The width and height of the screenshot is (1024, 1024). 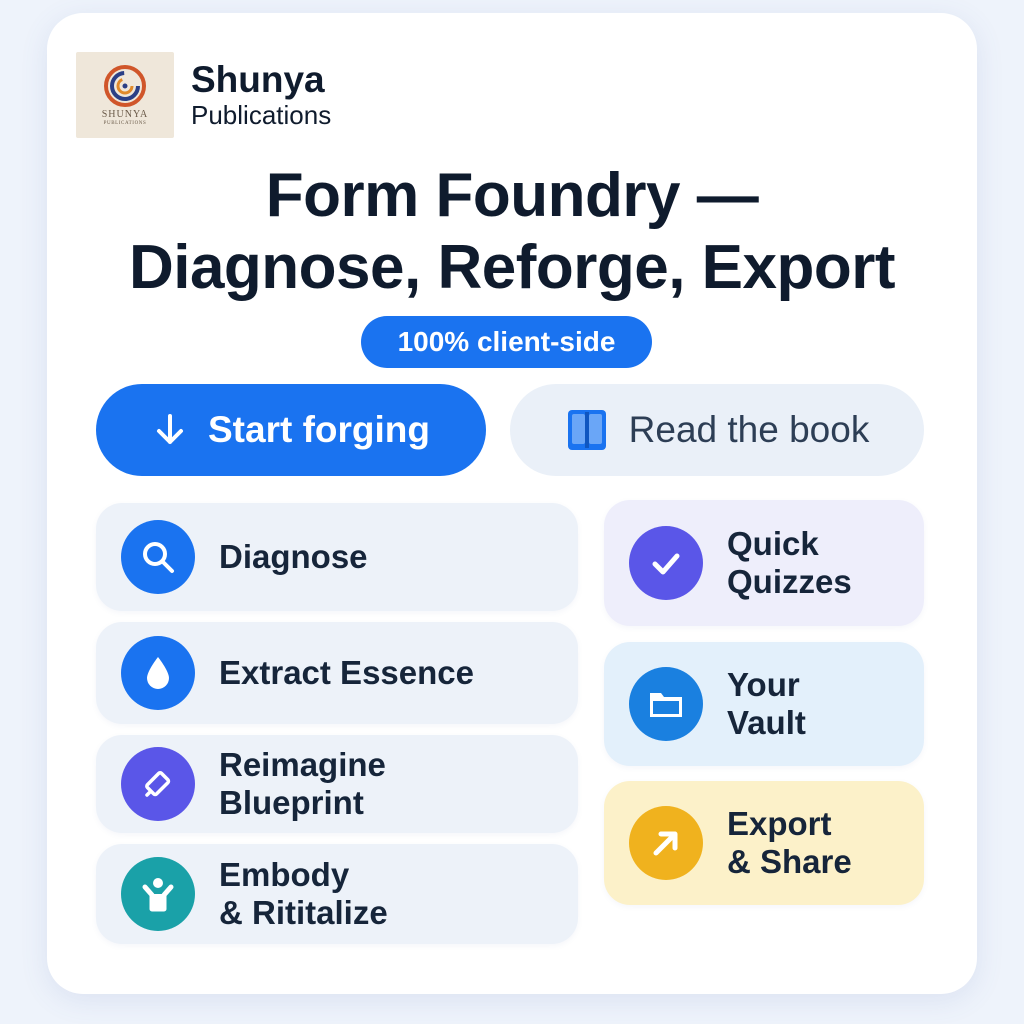 I want to click on feature-quick-quizzes: Quick Quizzes, so click(x=764, y=563).